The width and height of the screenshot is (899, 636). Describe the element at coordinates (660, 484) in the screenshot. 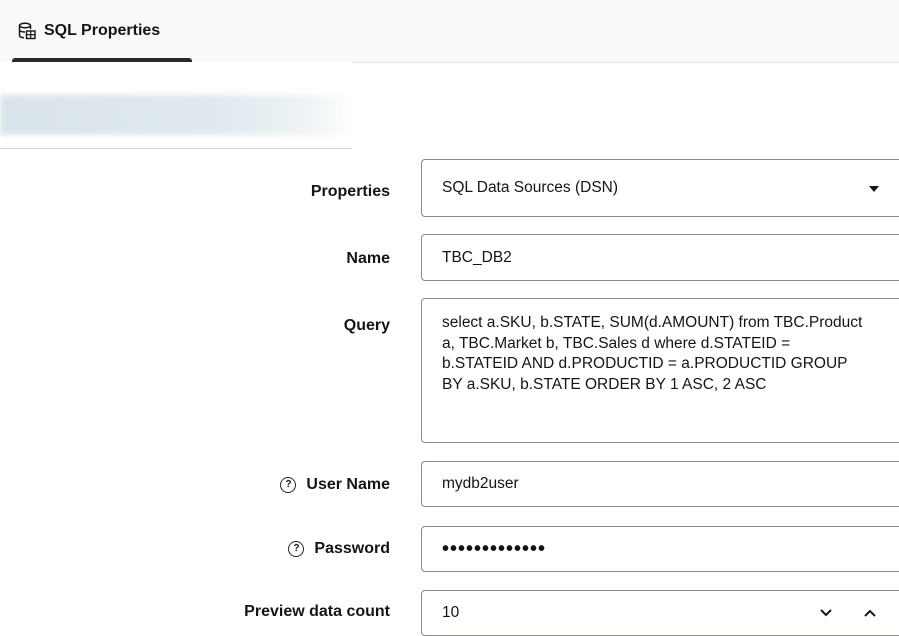

I see `user-name-input: mydb2user` at that location.